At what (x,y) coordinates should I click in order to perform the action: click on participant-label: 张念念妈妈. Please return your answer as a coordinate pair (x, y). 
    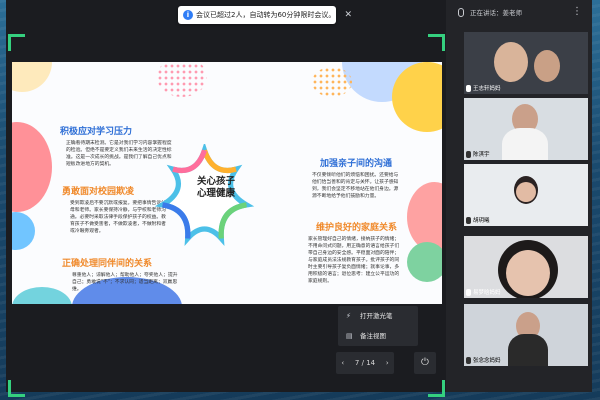
    Looking at the image, I should click on (483, 360).